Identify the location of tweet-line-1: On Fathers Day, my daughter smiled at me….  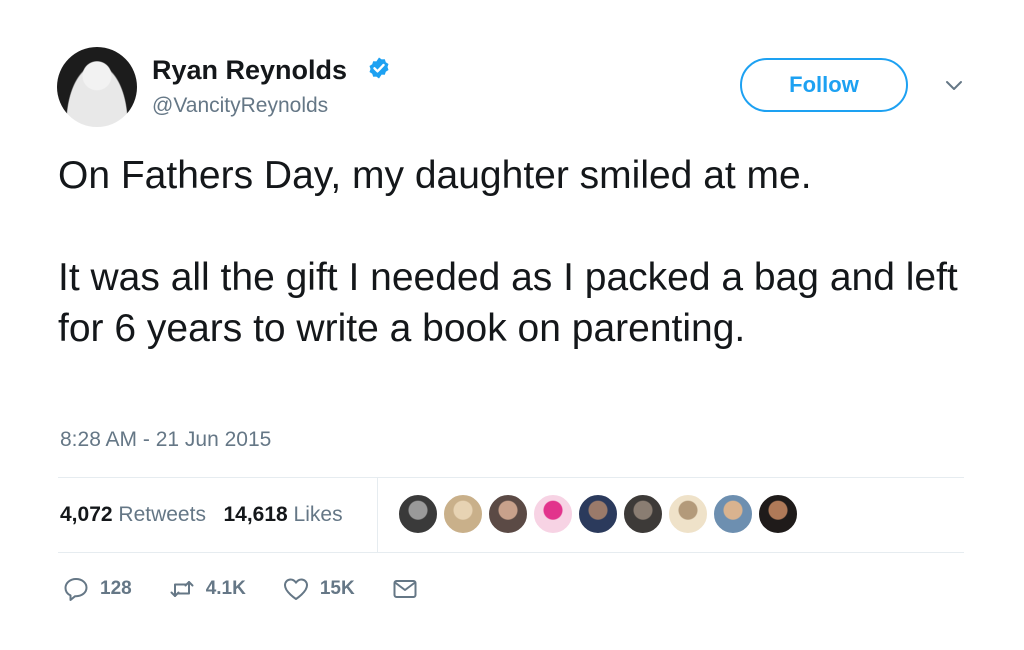
(435, 175).